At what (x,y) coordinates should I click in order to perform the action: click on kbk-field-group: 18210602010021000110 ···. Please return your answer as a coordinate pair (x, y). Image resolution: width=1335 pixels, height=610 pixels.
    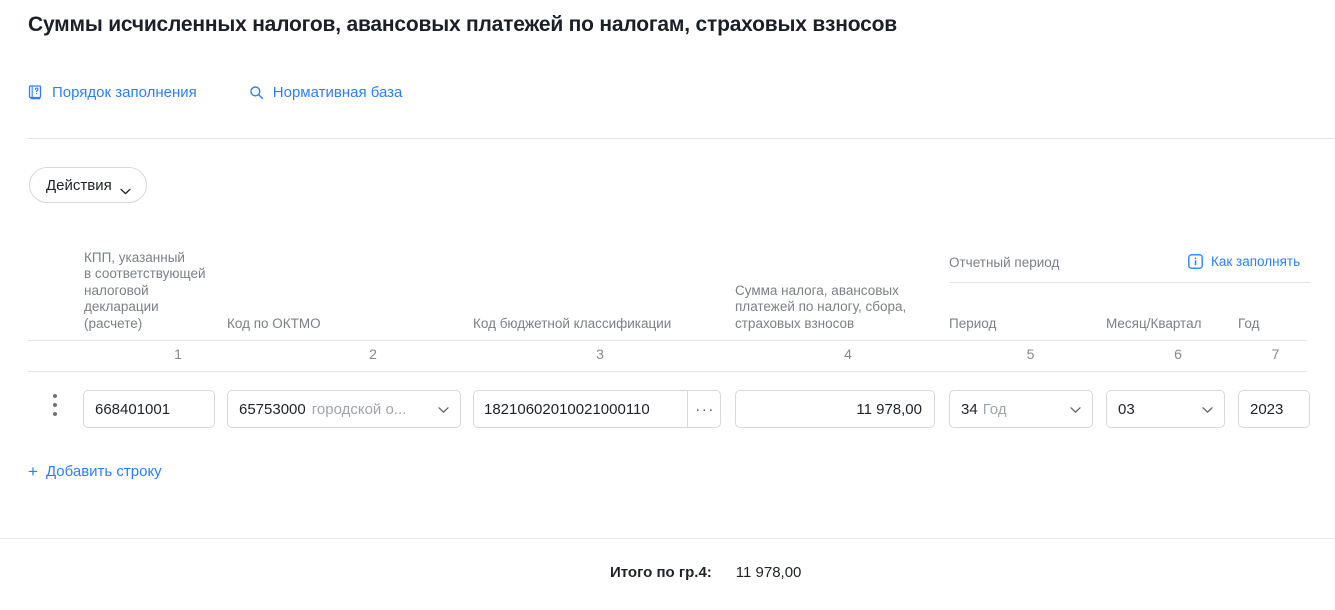
    Looking at the image, I should click on (597, 409).